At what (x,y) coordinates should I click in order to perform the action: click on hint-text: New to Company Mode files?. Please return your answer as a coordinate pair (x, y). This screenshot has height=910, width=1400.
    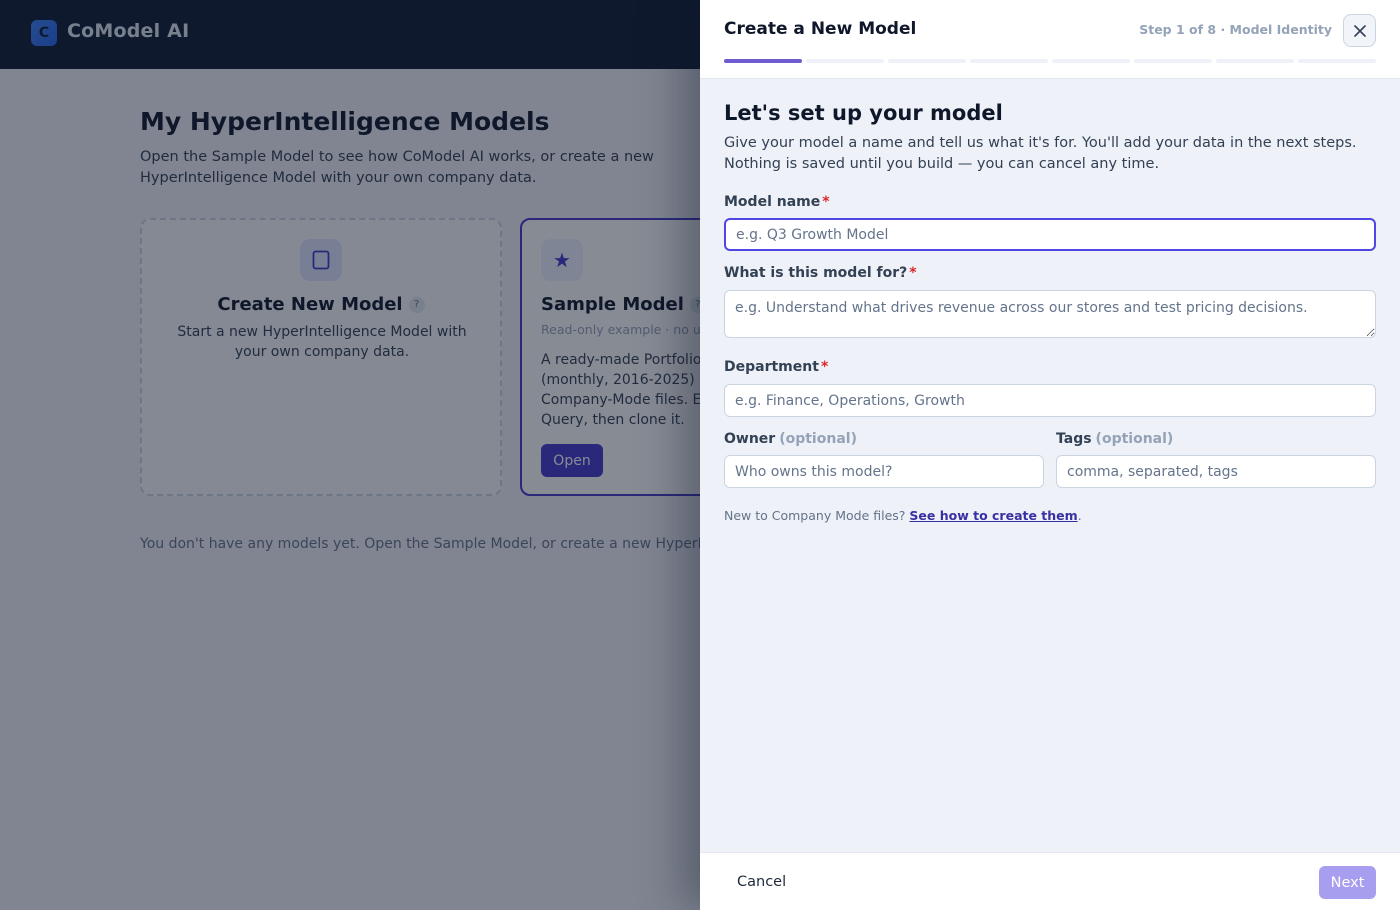
    Looking at the image, I should click on (815, 515).